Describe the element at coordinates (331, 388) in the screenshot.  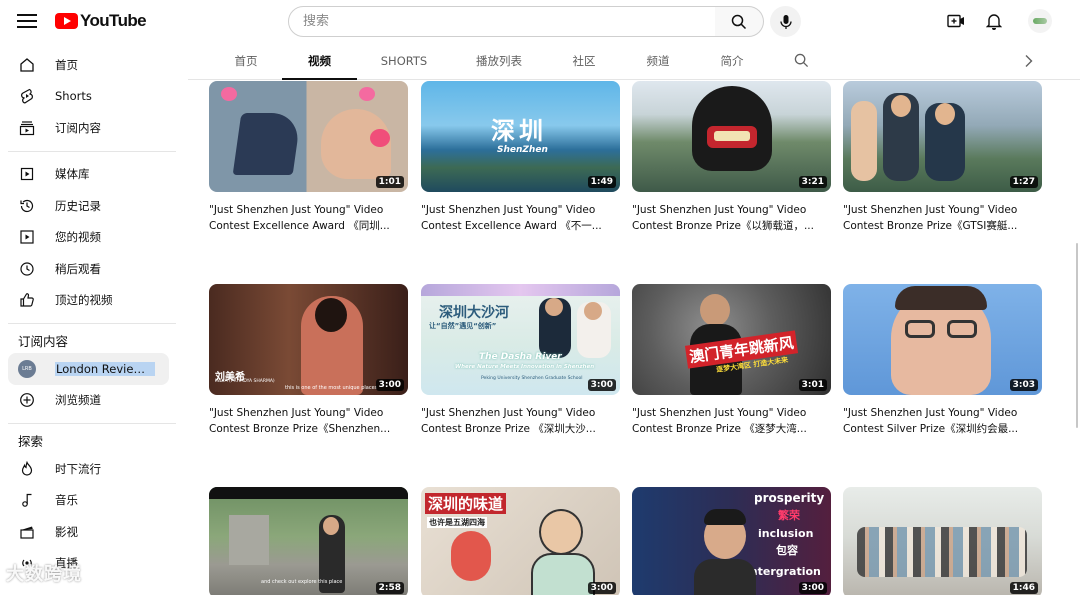
I see `thumbnail-caption: this is one of the most unique places` at that location.